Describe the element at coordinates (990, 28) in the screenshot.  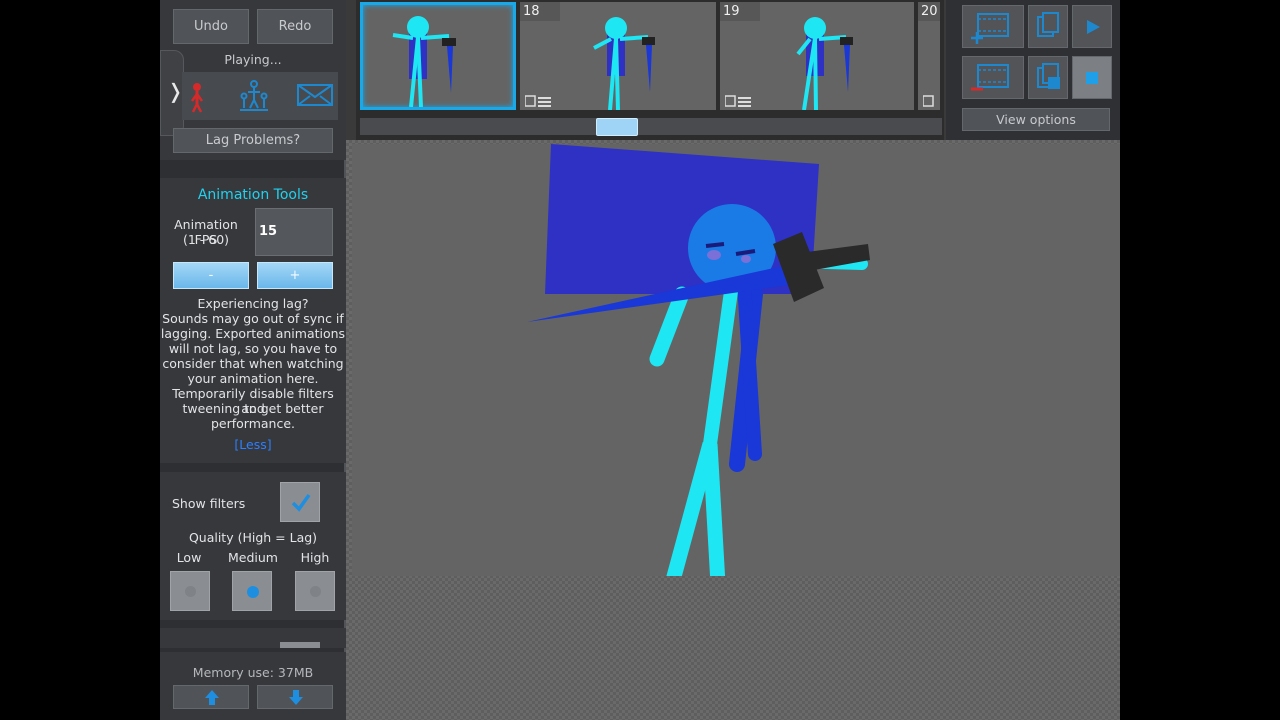
I see `add-frame-icon` at that location.